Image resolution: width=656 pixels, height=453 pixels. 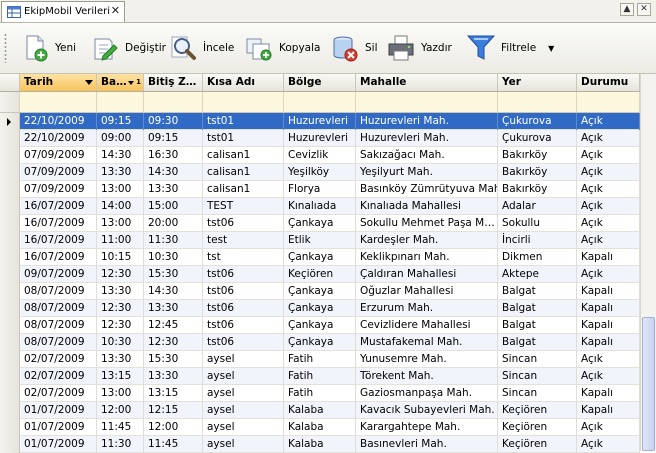 I want to click on cell-mahalle: Kavacık Subayevleri Mah., so click(x=427, y=410).